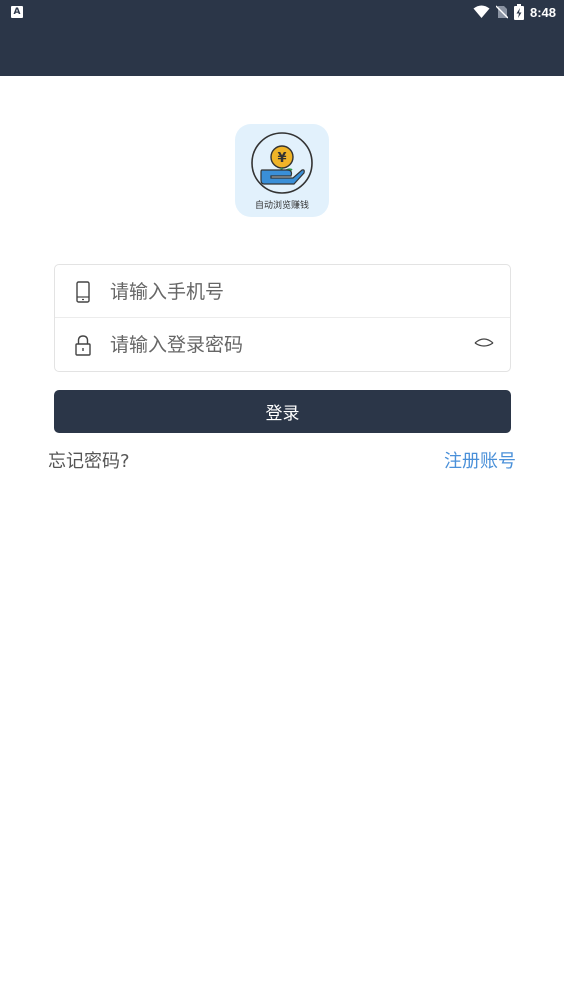 The image size is (564, 1002). I want to click on phone-icon, so click(83, 292).